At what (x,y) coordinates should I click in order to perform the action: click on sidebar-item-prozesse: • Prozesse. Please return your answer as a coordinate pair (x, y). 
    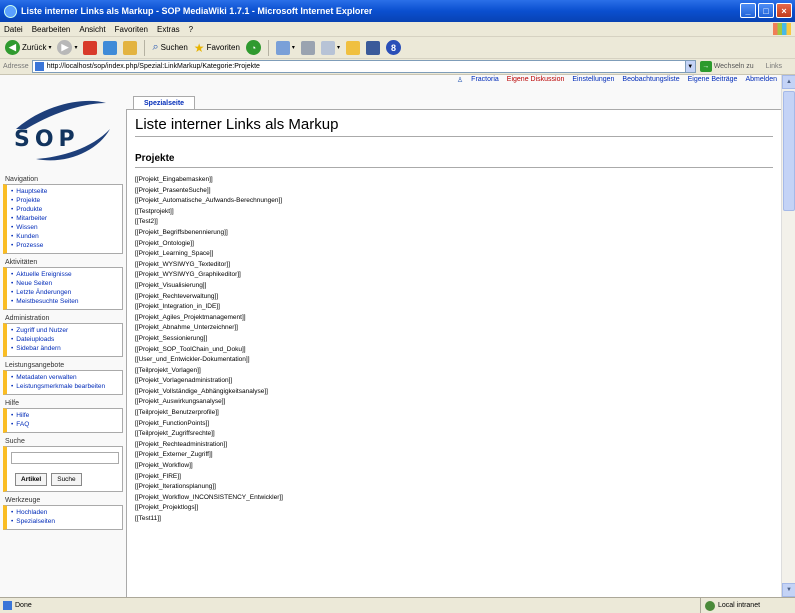
    Looking at the image, I should click on (65, 245).